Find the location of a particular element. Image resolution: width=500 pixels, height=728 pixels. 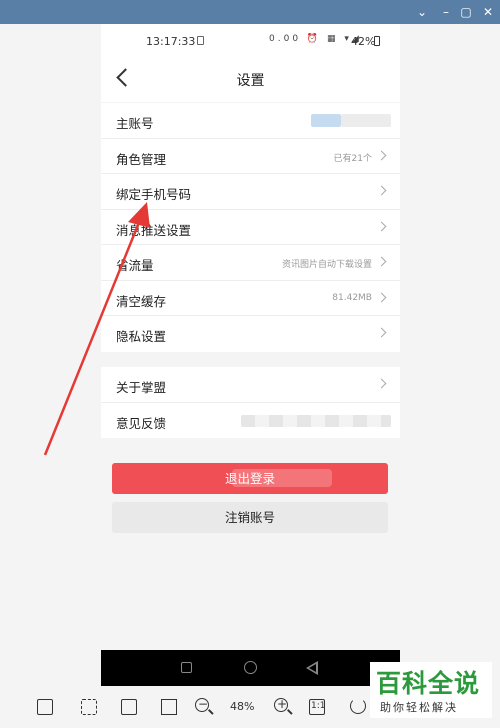

annotation-arrow is located at coordinates (96, 329).